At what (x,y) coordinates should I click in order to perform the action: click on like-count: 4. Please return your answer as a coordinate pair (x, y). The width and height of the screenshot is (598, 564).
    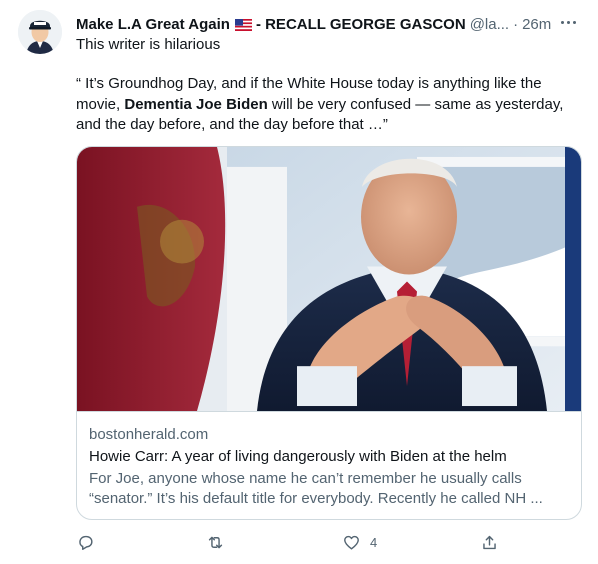
    Looking at the image, I should click on (374, 542).